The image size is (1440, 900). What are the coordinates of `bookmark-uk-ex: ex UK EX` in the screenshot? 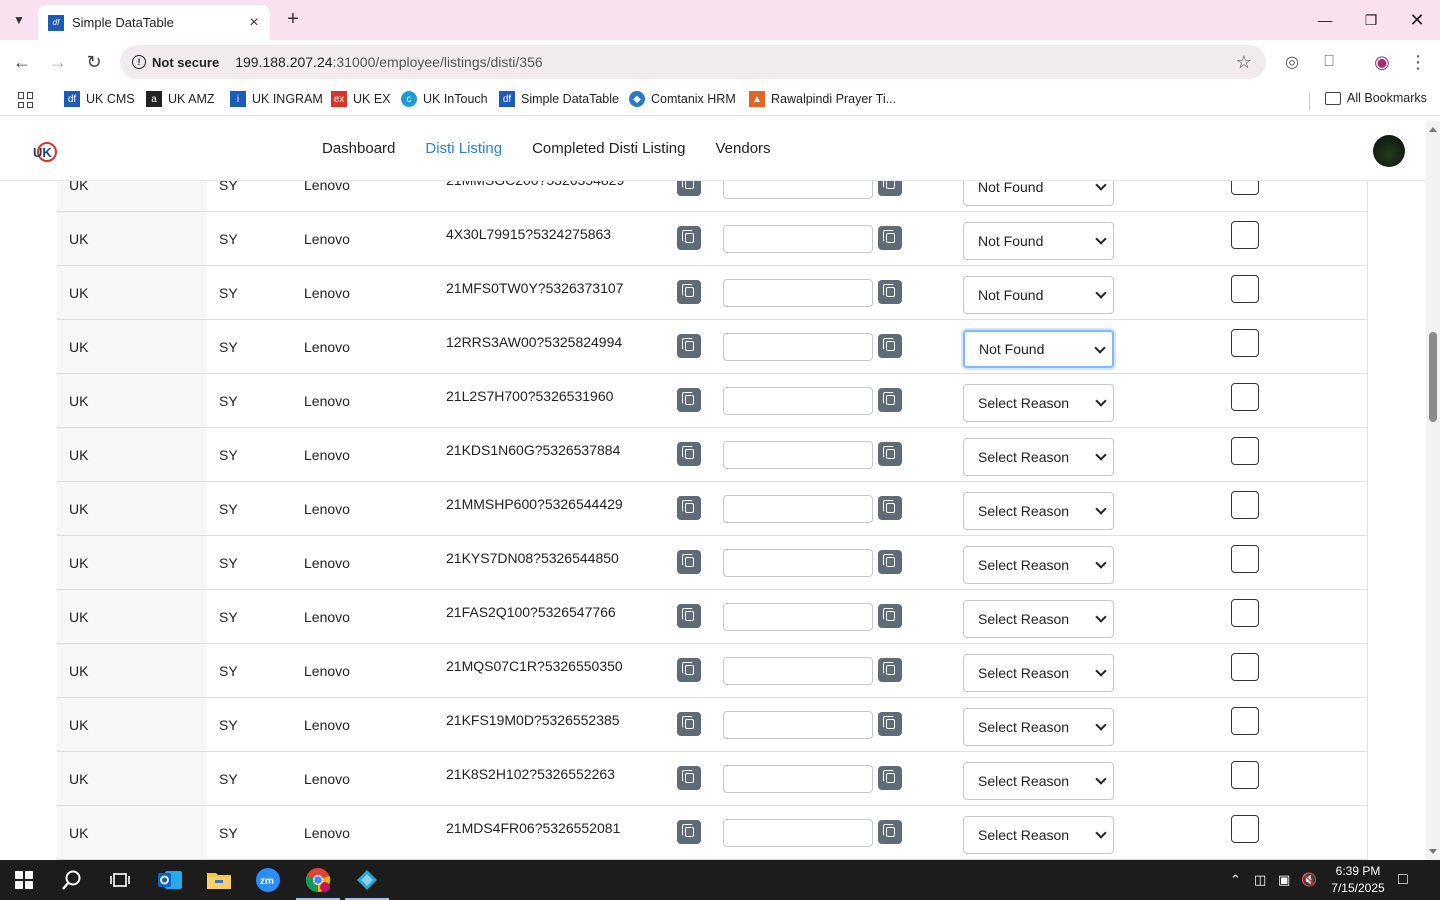 It's located at (361, 99).